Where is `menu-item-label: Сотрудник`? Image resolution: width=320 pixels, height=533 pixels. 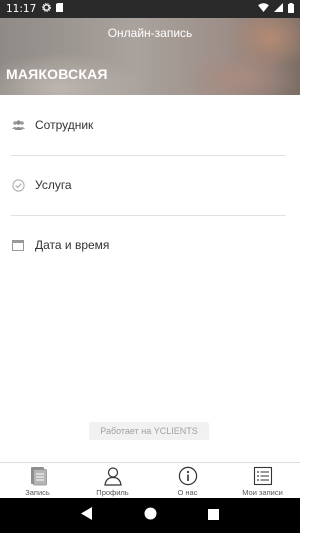 menu-item-label: Сотрудник is located at coordinates (64, 125).